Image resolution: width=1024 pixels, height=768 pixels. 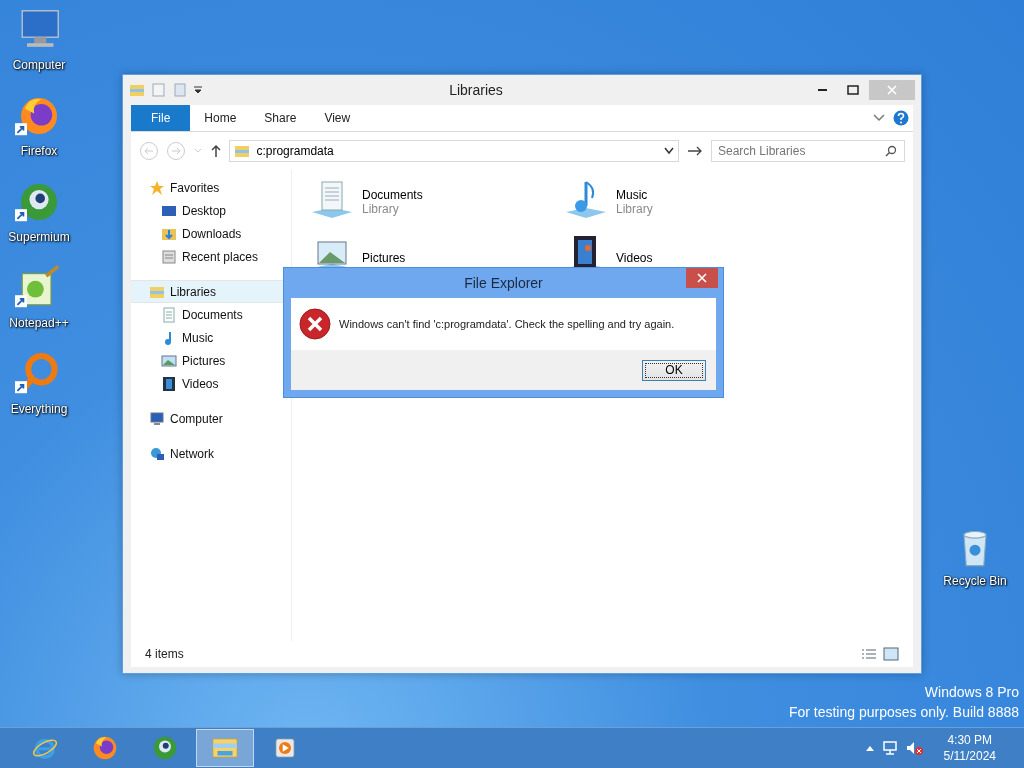 I want to click on search-field: Search Libraries, so click(x=808, y=151).